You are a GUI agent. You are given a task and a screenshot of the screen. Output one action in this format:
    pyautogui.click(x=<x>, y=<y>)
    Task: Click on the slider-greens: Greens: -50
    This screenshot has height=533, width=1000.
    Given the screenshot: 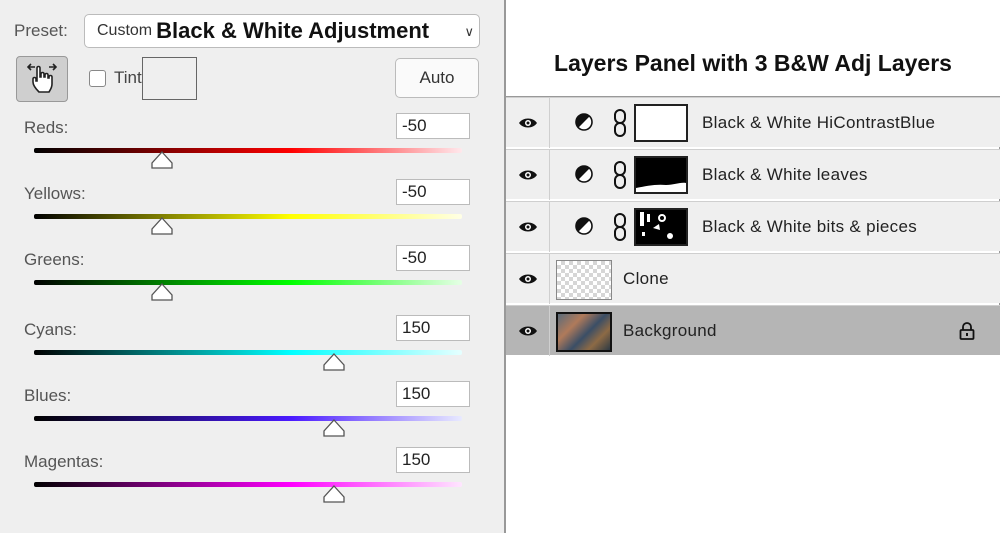 What is the action you would take?
    pyautogui.click(x=249, y=280)
    